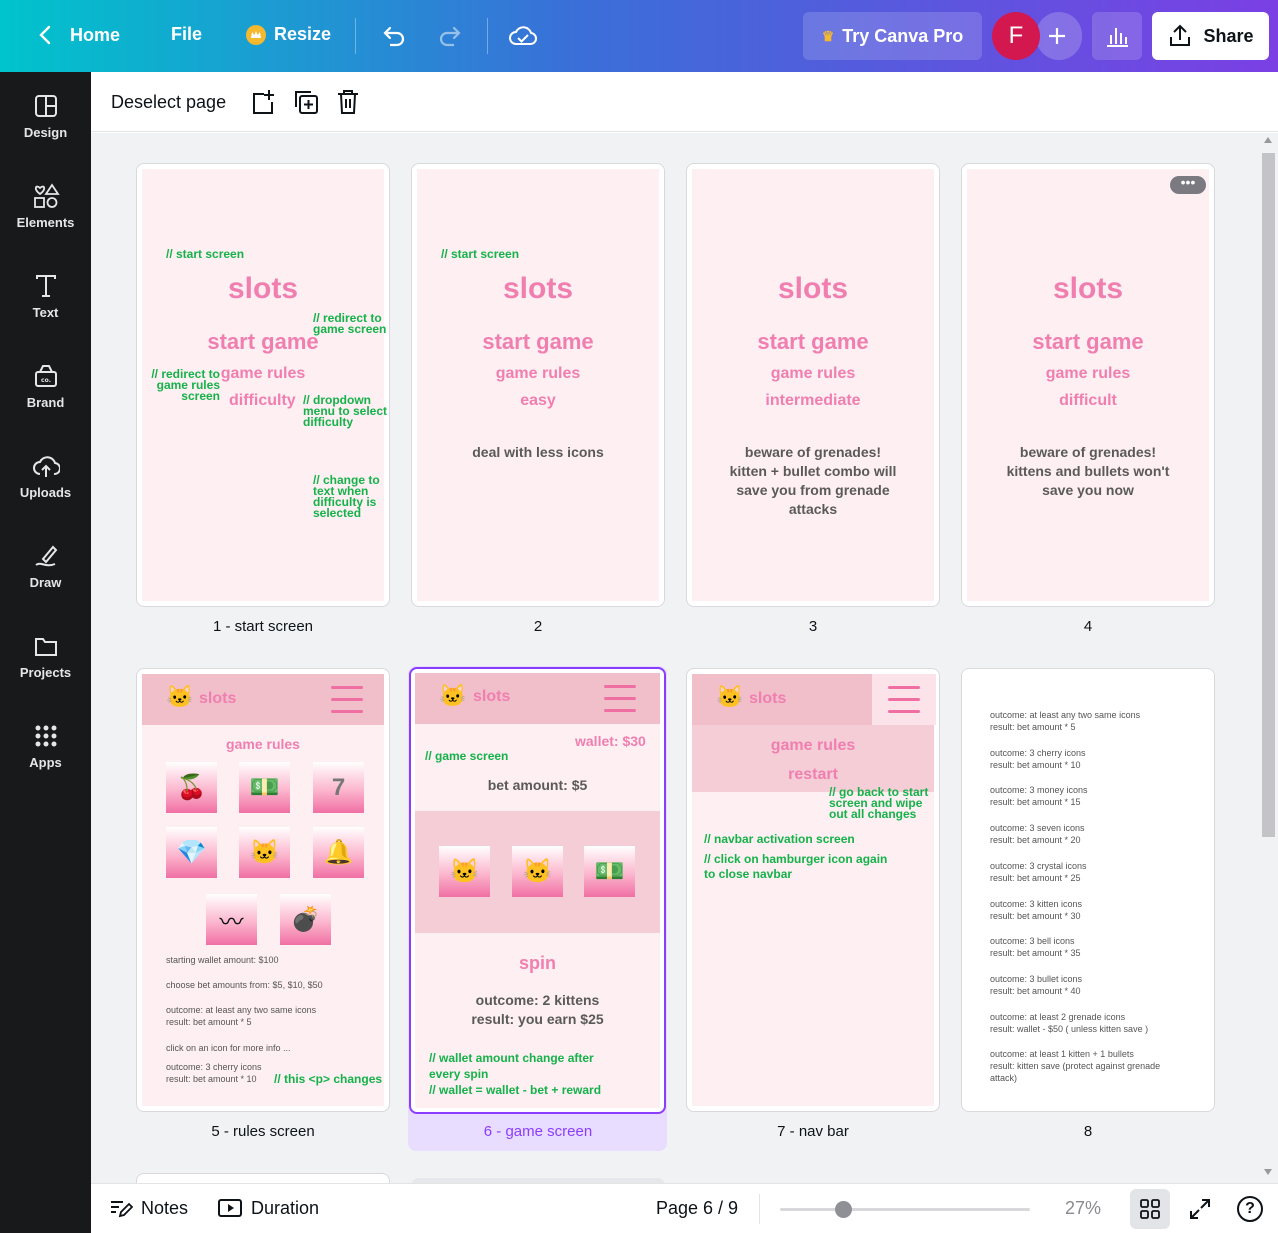 Image resolution: width=1278 pixels, height=1233 pixels. What do you see at coordinates (45, 582) in the screenshot?
I see `sidebar-item-label: Draw` at bounding box center [45, 582].